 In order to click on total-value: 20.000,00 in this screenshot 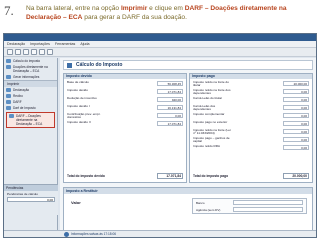, I will do `click(296, 176)`.